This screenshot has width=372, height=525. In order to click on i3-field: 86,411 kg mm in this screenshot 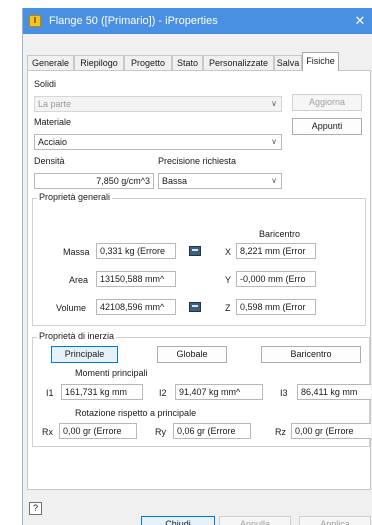, I will do `click(334, 392)`.